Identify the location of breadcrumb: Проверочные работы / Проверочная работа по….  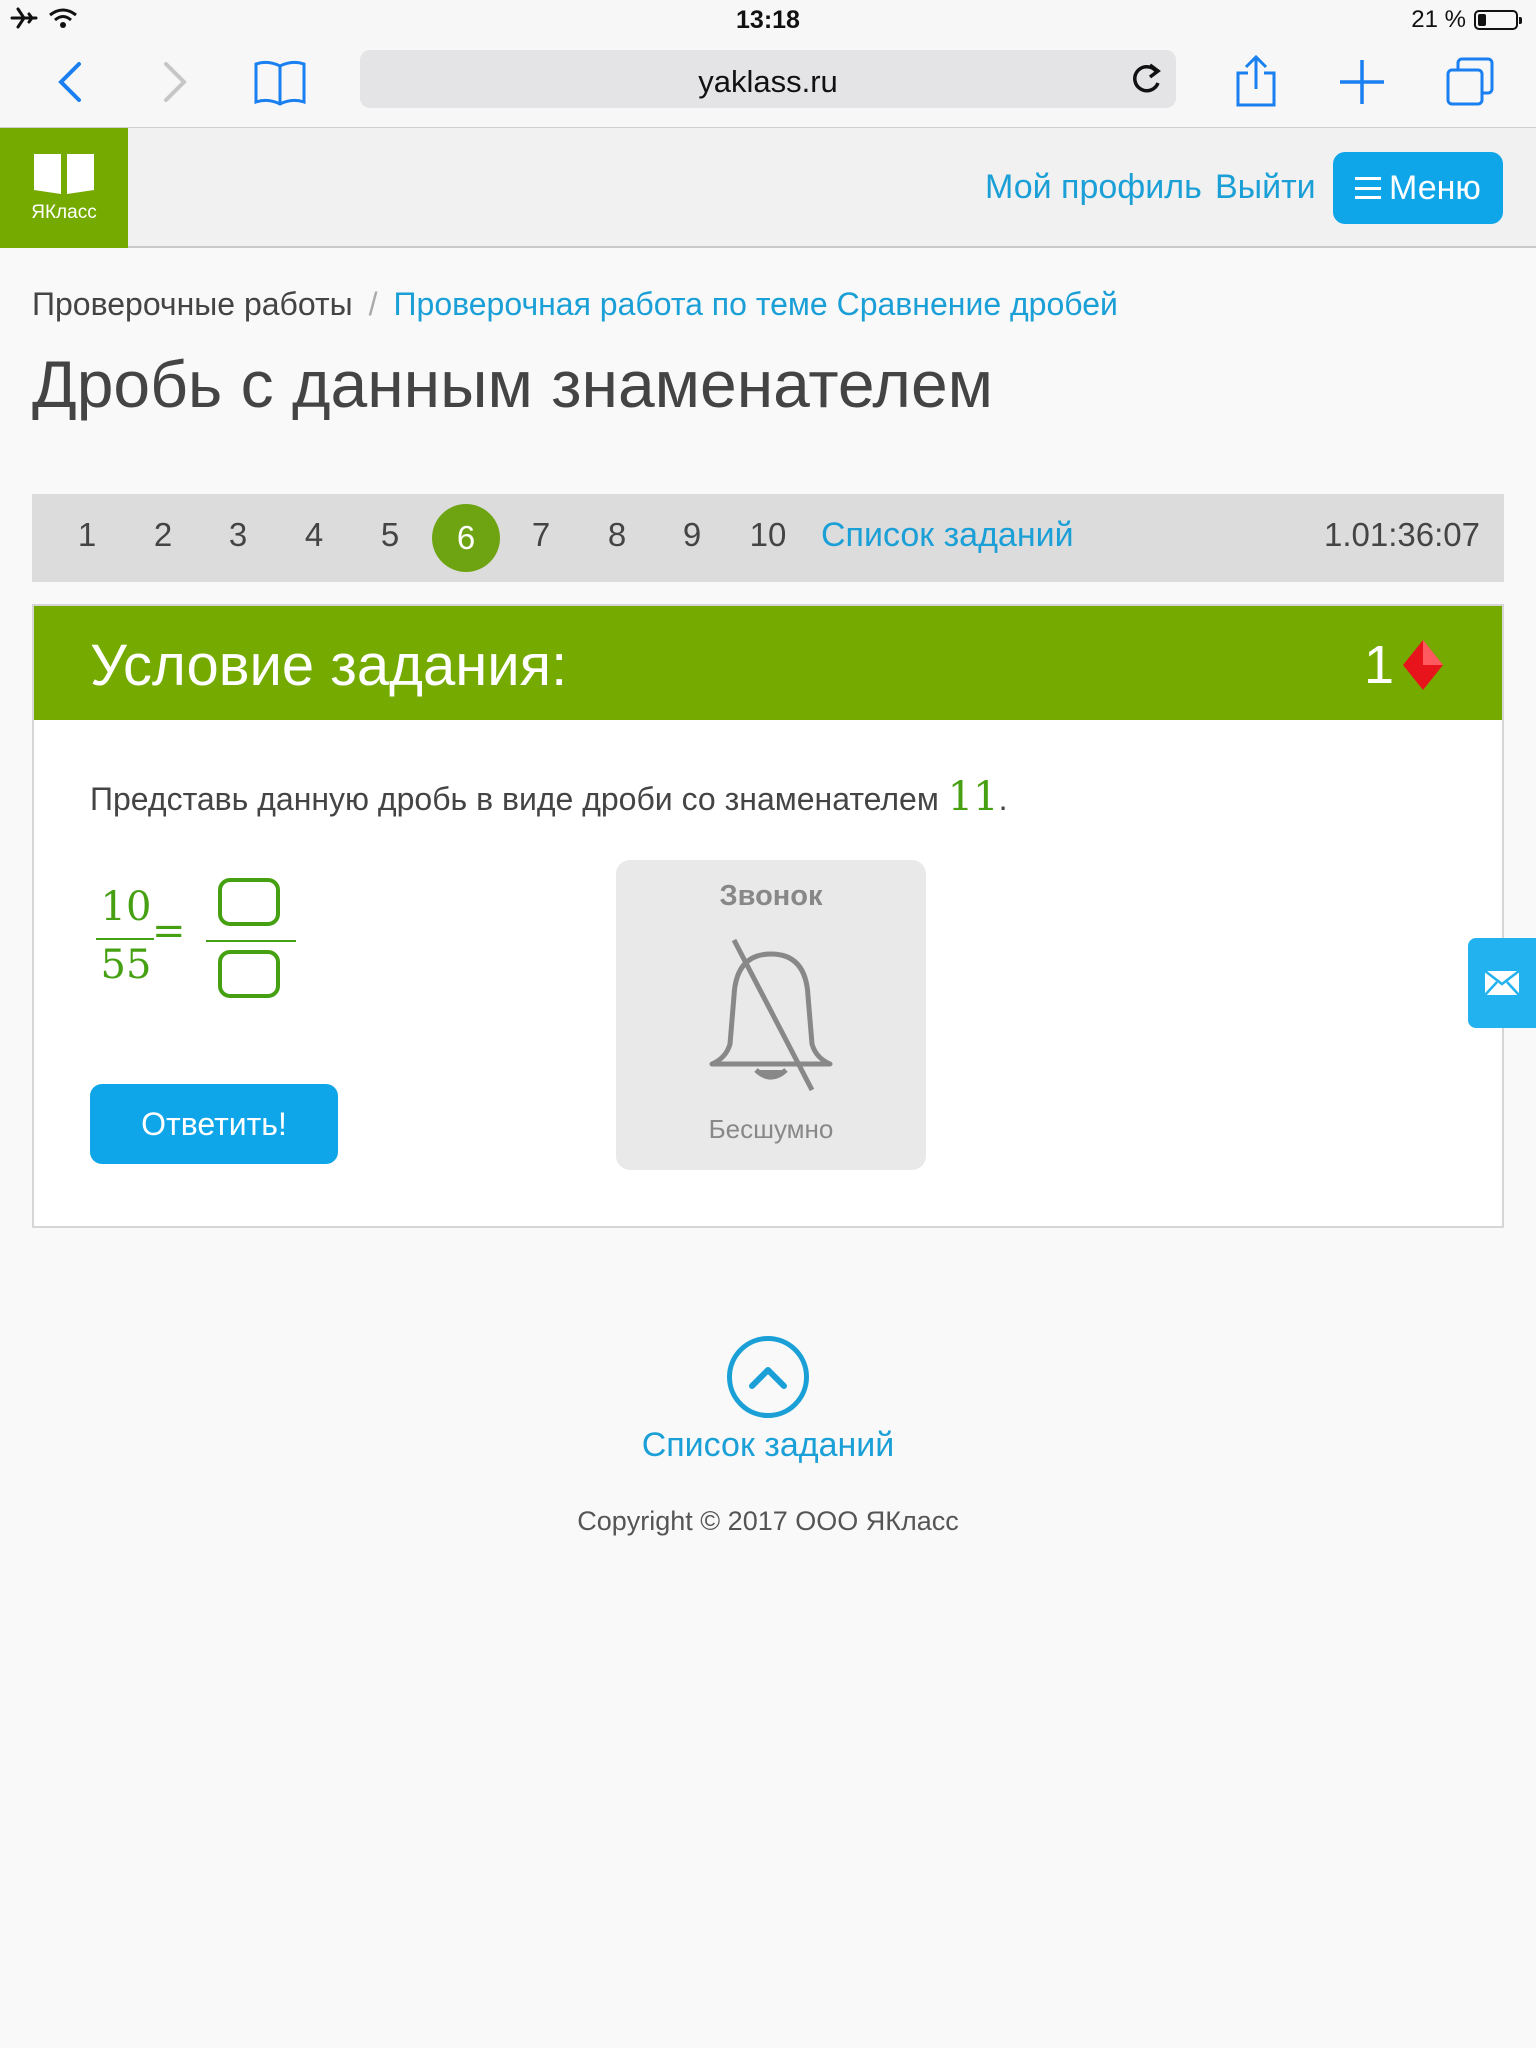
(575, 304).